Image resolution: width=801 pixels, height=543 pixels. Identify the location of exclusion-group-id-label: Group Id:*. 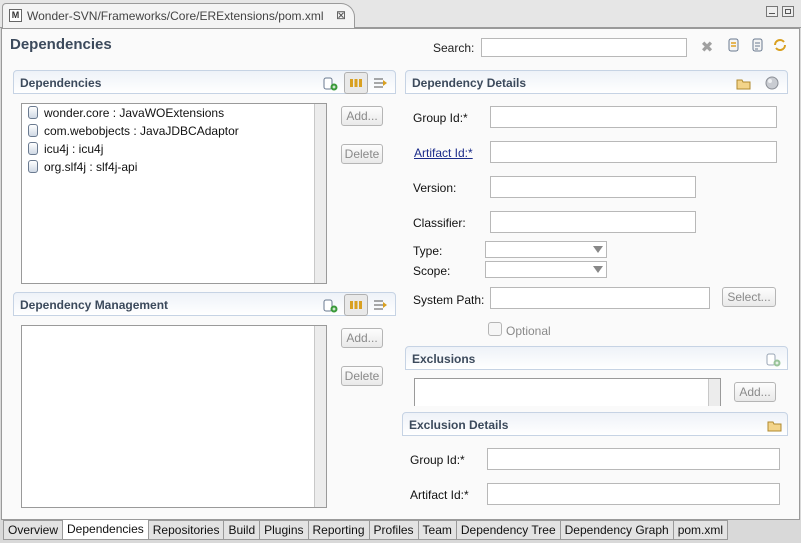
(437, 460).